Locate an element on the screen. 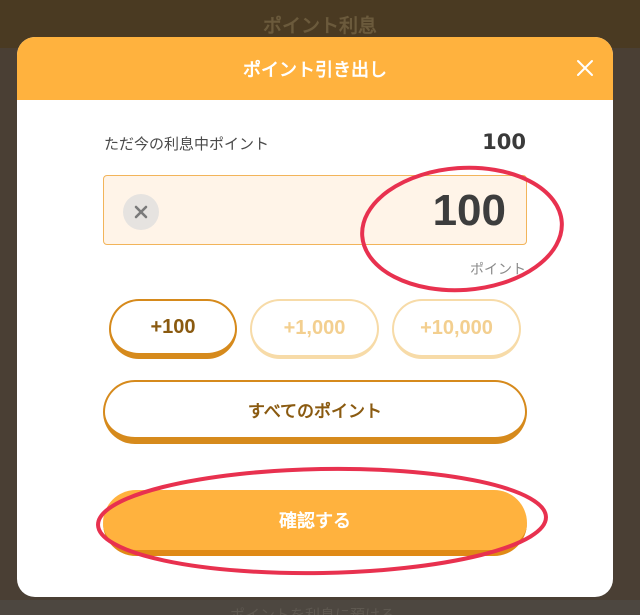 The image size is (640, 615). confirm-button: 確認する is located at coordinates (315, 523).